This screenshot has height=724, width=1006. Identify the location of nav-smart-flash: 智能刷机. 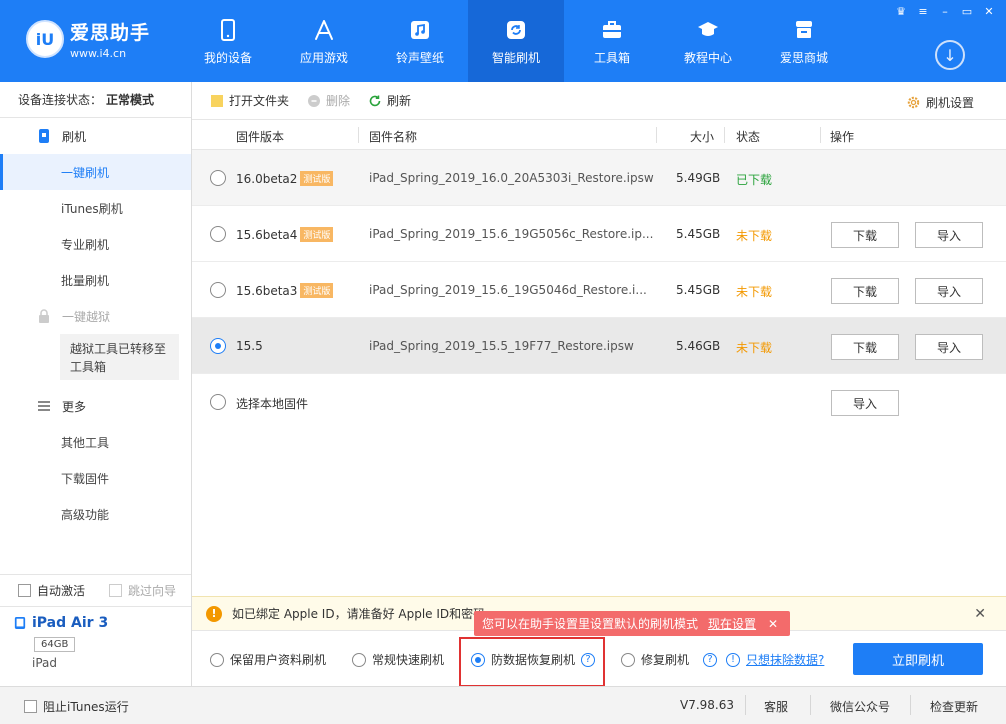
(516, 41).